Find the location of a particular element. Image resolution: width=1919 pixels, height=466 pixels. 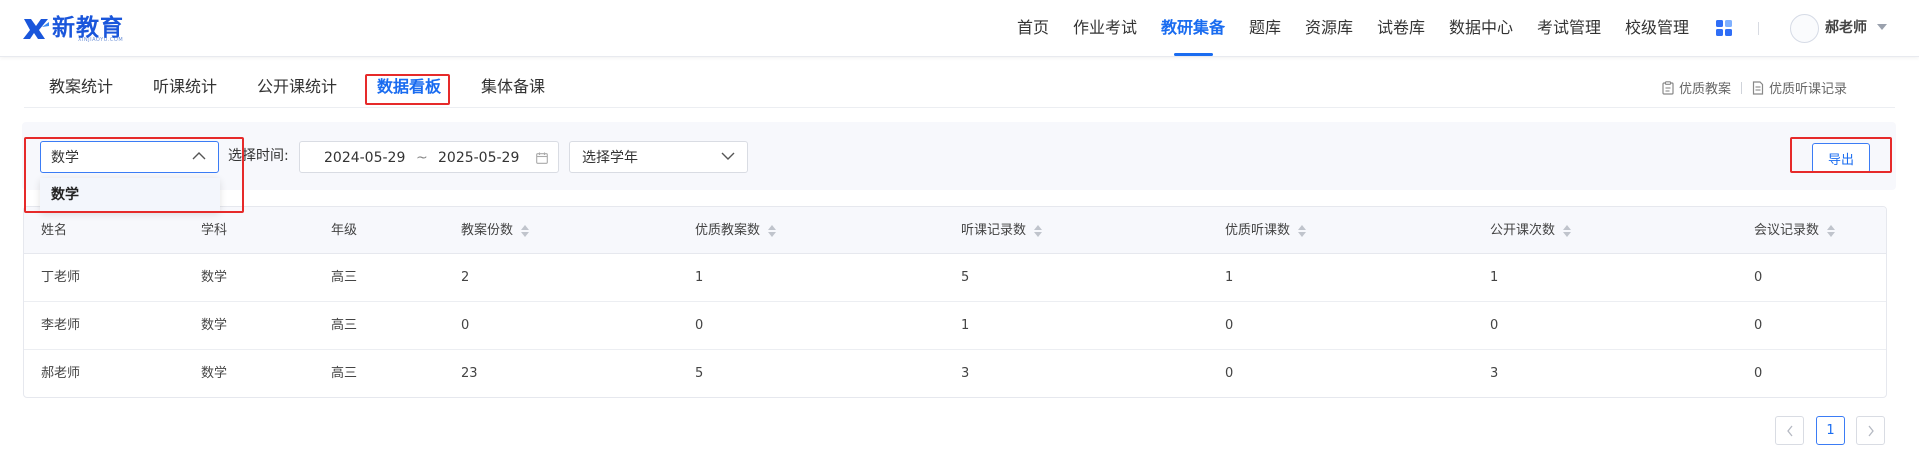

chevron-right-icon is located at coordinates (1870, 430).